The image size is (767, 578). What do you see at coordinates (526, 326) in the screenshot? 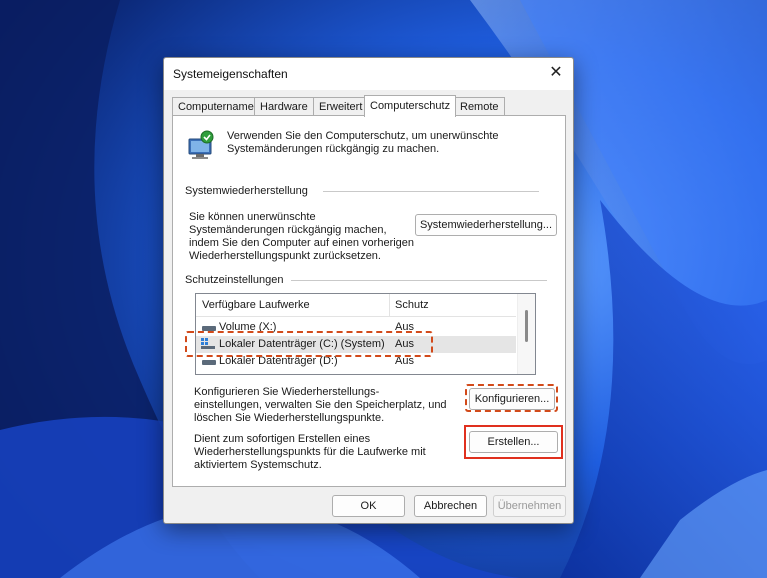
I see `scrollbar-thumb` at bounding box center [526, 326].